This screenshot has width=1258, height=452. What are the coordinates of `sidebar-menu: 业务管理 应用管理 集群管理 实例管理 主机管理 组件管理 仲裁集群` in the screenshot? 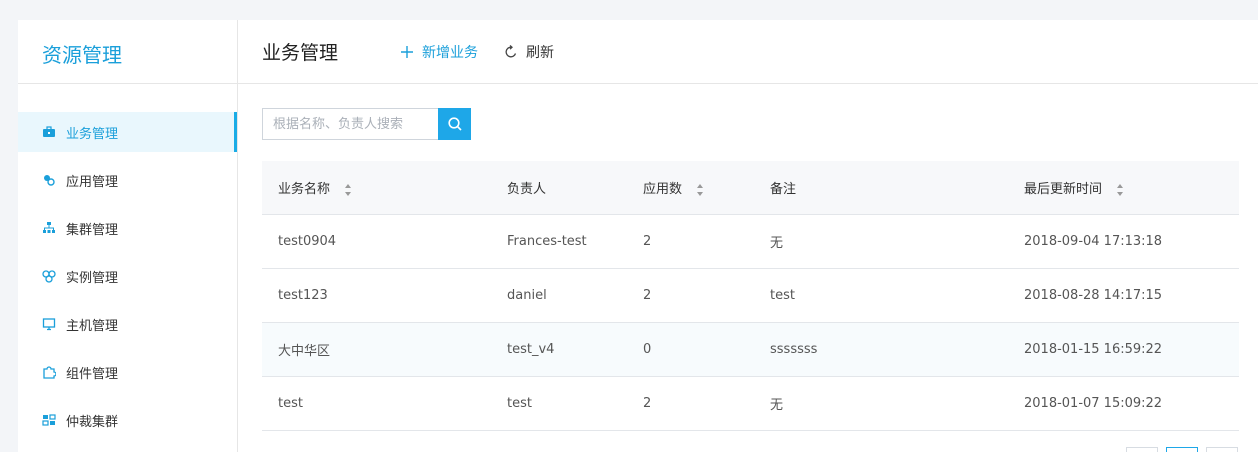 It's located at (127, 276).